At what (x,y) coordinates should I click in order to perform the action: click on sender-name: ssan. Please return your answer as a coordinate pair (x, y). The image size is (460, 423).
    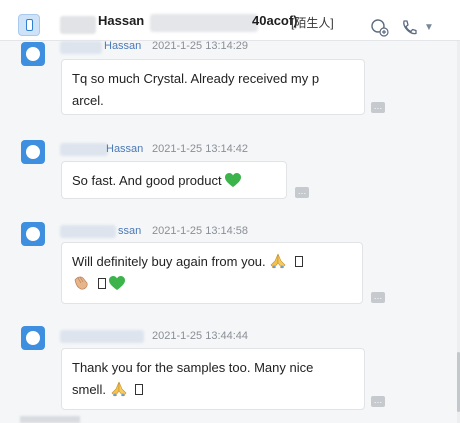
    Looking at the image, I should click on (130, 231).